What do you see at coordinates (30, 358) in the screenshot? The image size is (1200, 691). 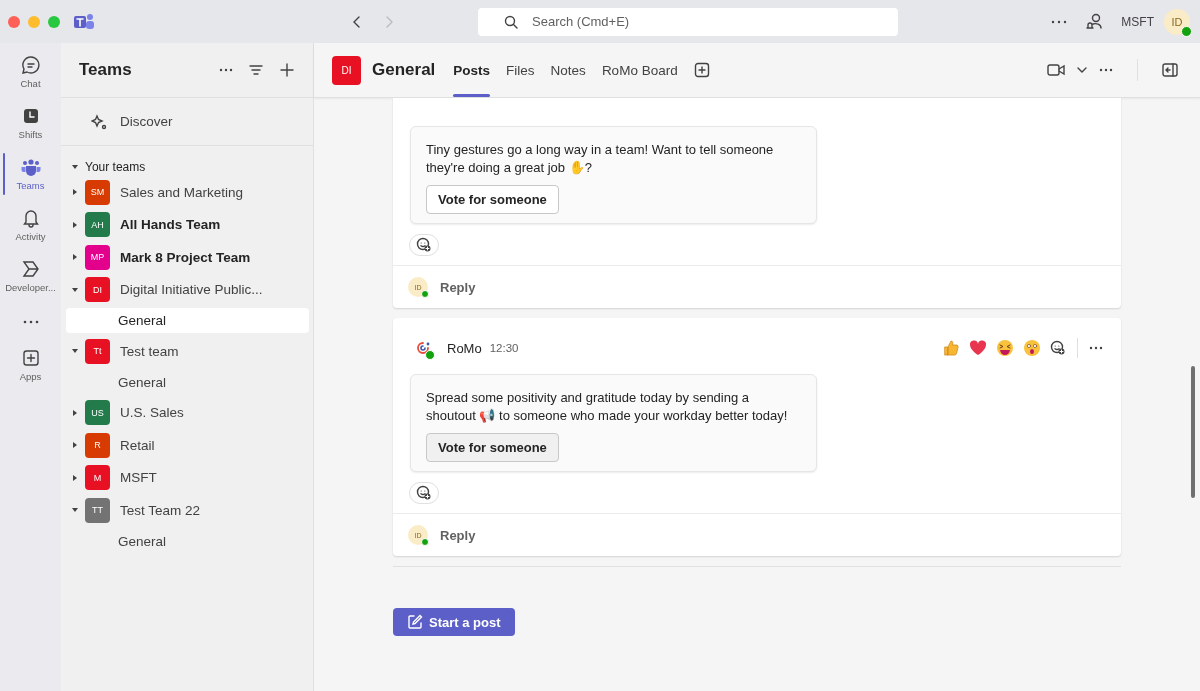 I see `add-app-icon` at bounding box center [30, 358].